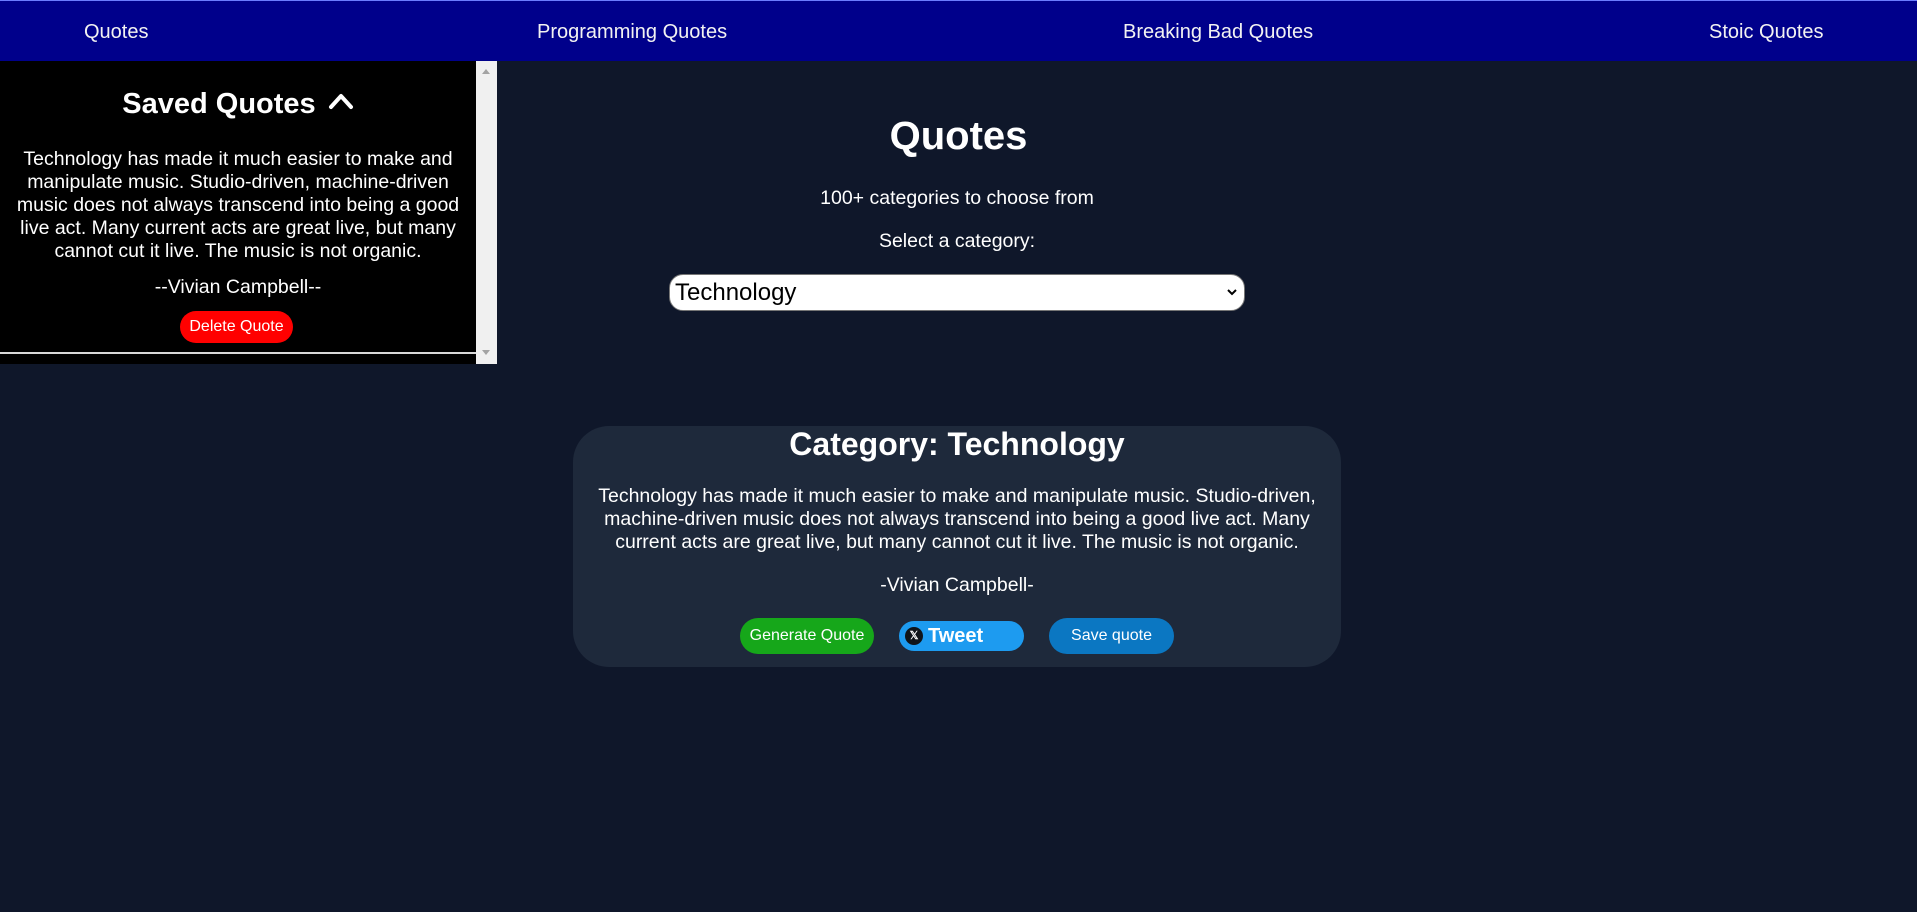 The height and width of the screenshot is (912, 1917). I want to click on scroll-down-arrow-icon, so click(486, 352).